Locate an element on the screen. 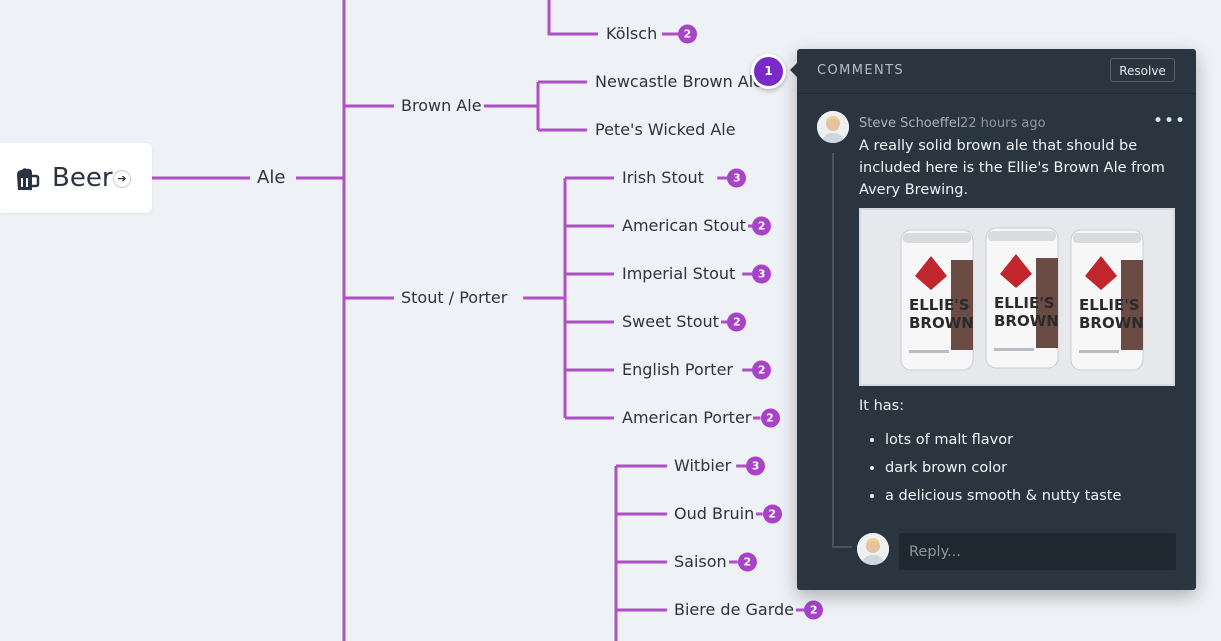 This screenshot has height=641, width=1221. node-leaf: Newcastle Brown Ale is located at coordinates (679, 82).